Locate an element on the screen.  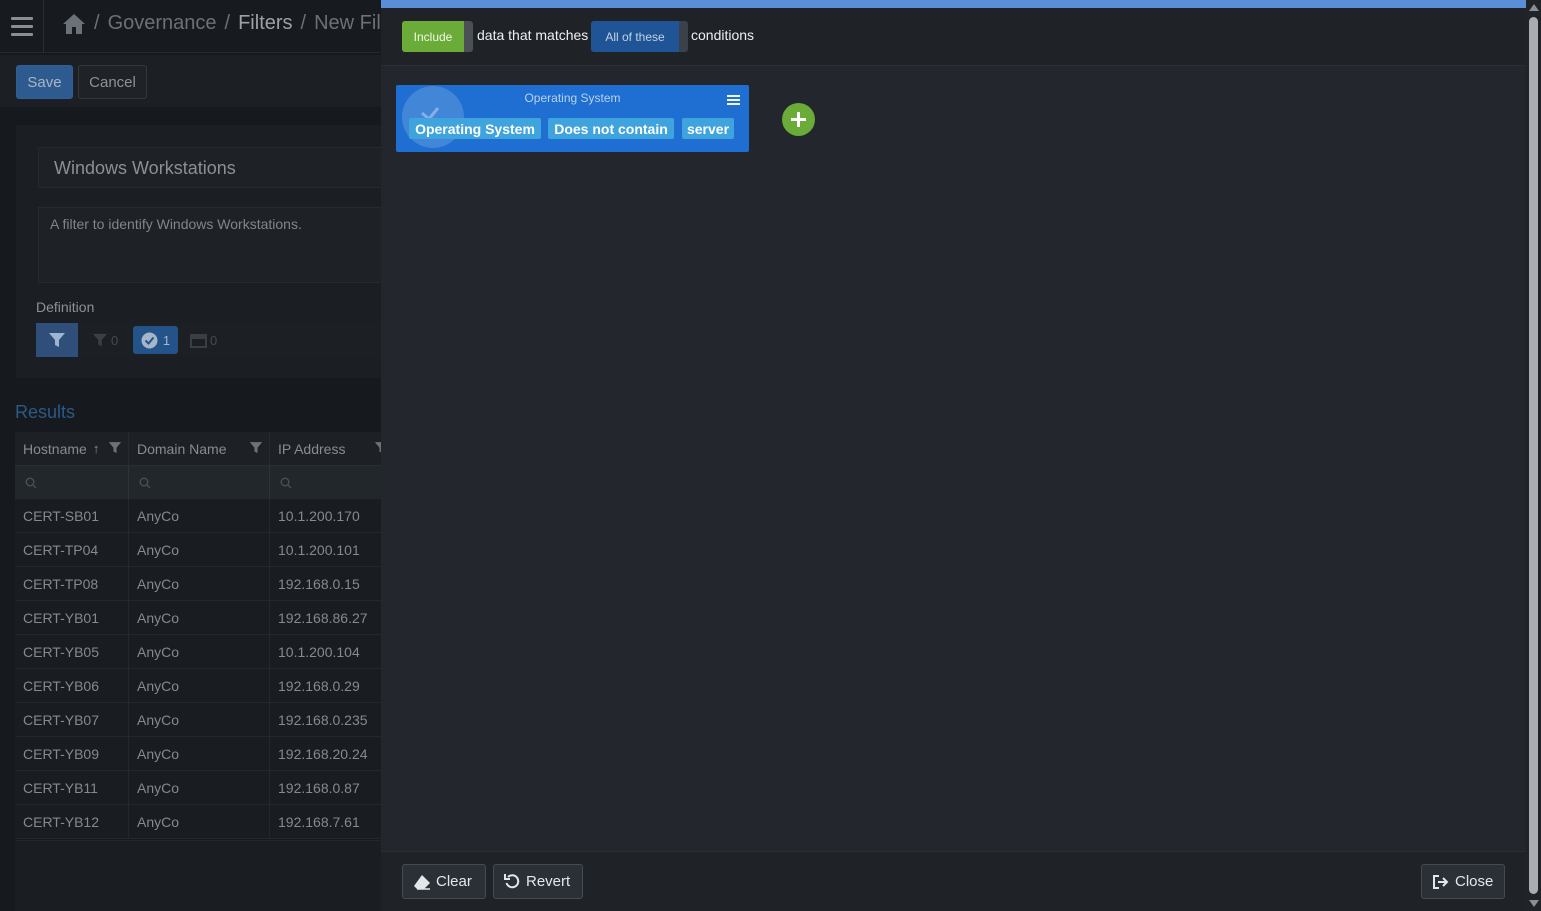
modal-footer: Clear Revert Close is located at coordinates (953, 881).